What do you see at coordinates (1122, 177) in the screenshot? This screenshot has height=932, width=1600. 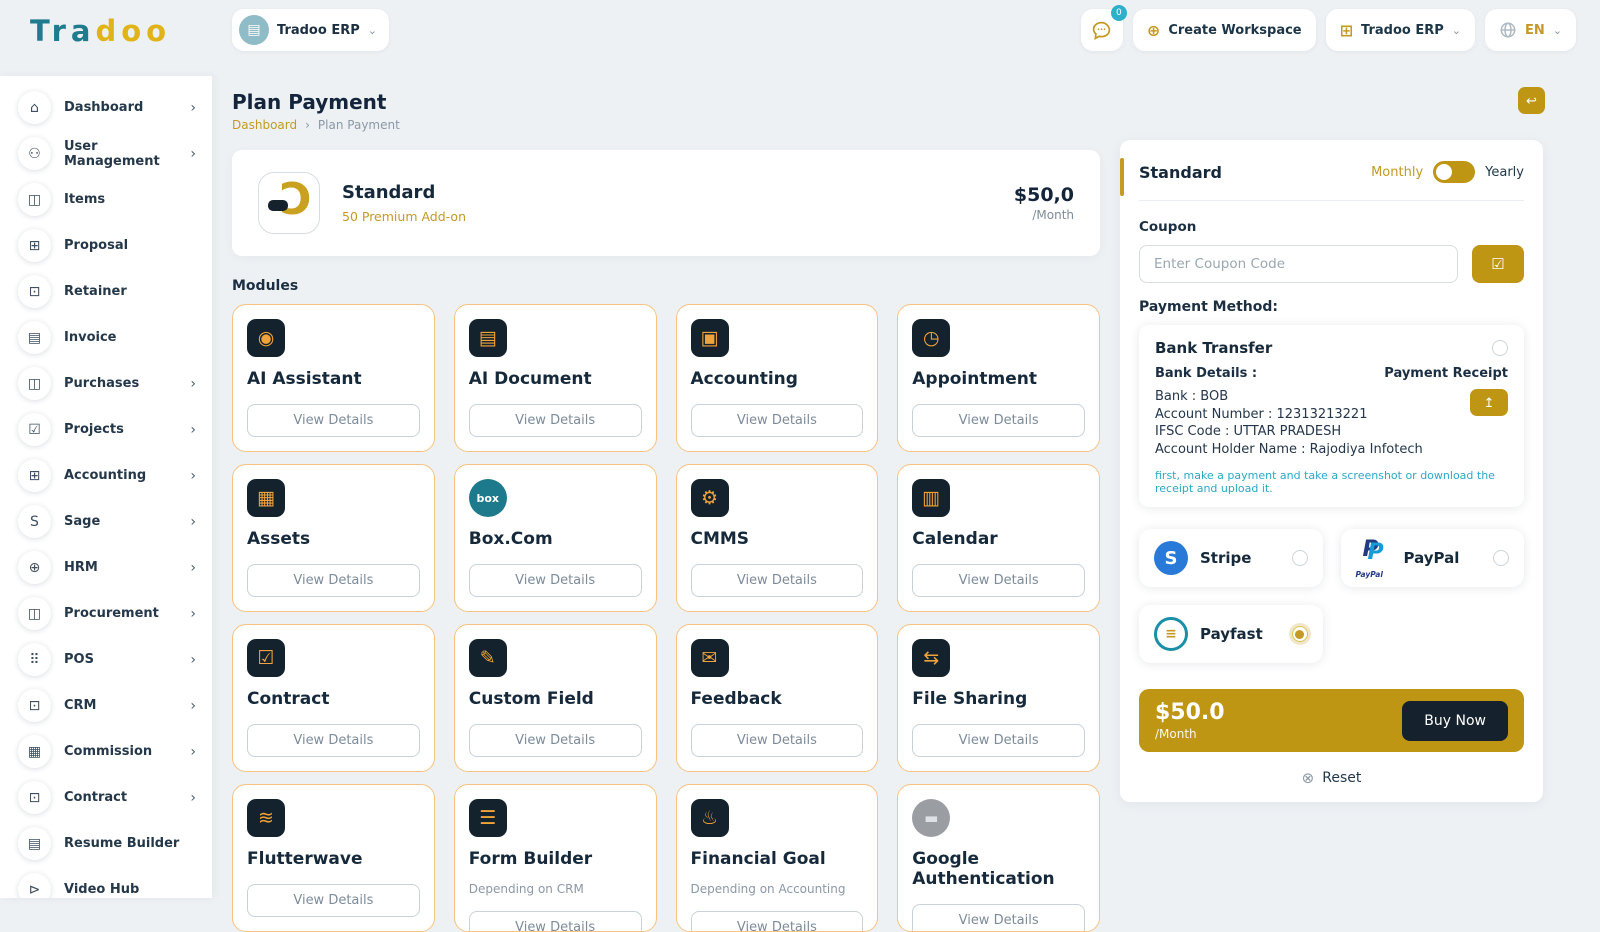 I see `panel-accent-bar` at bounding box center [1122, 177].